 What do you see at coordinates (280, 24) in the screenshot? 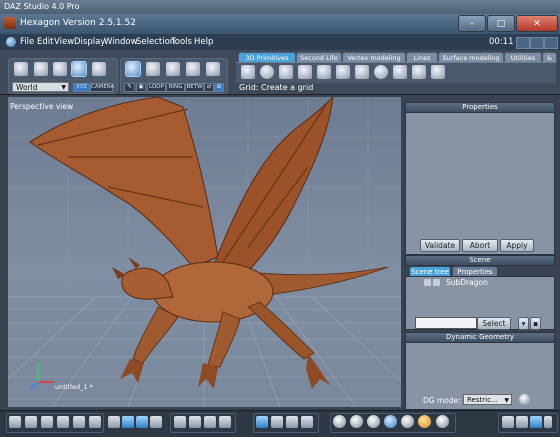
I see `app-titlebar: Hexagon Version 2.5.1.52 – □ ✕` at bounding box center [280, 24].